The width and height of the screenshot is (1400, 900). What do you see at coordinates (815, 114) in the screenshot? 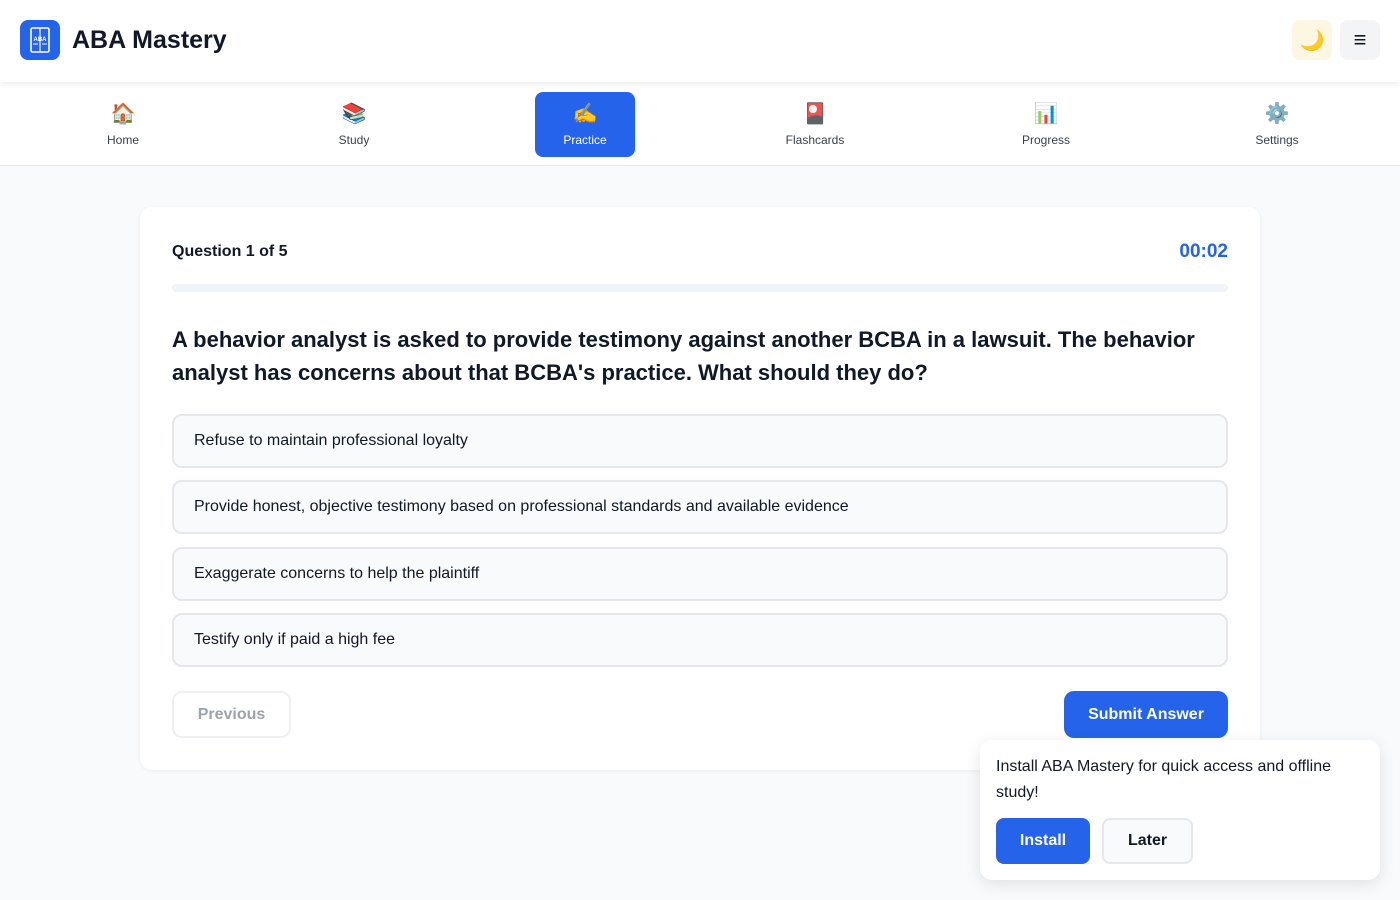
I see `flashcard-icon: 🎴` at bounding box center [815, 114].